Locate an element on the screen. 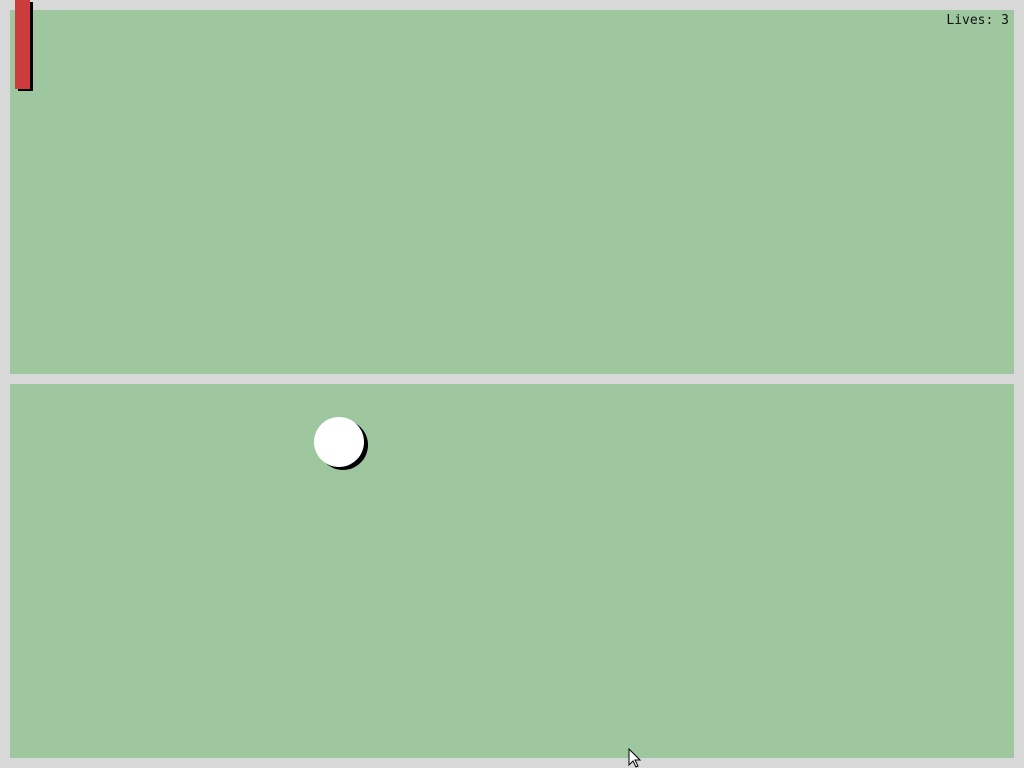  player-paddle is located at coordinates (22, 44).